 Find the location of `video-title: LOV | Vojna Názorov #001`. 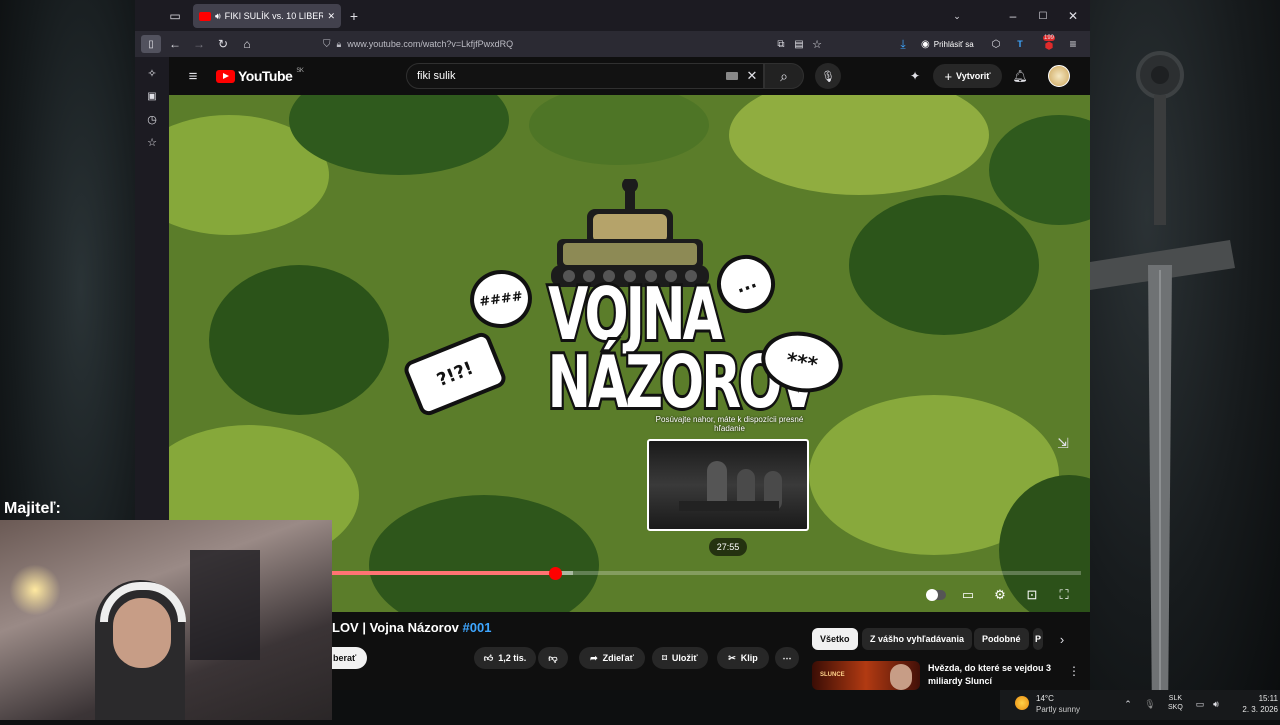

video-title: LOV | Vojna Názorov #001 is located at coordinates (411, 627).